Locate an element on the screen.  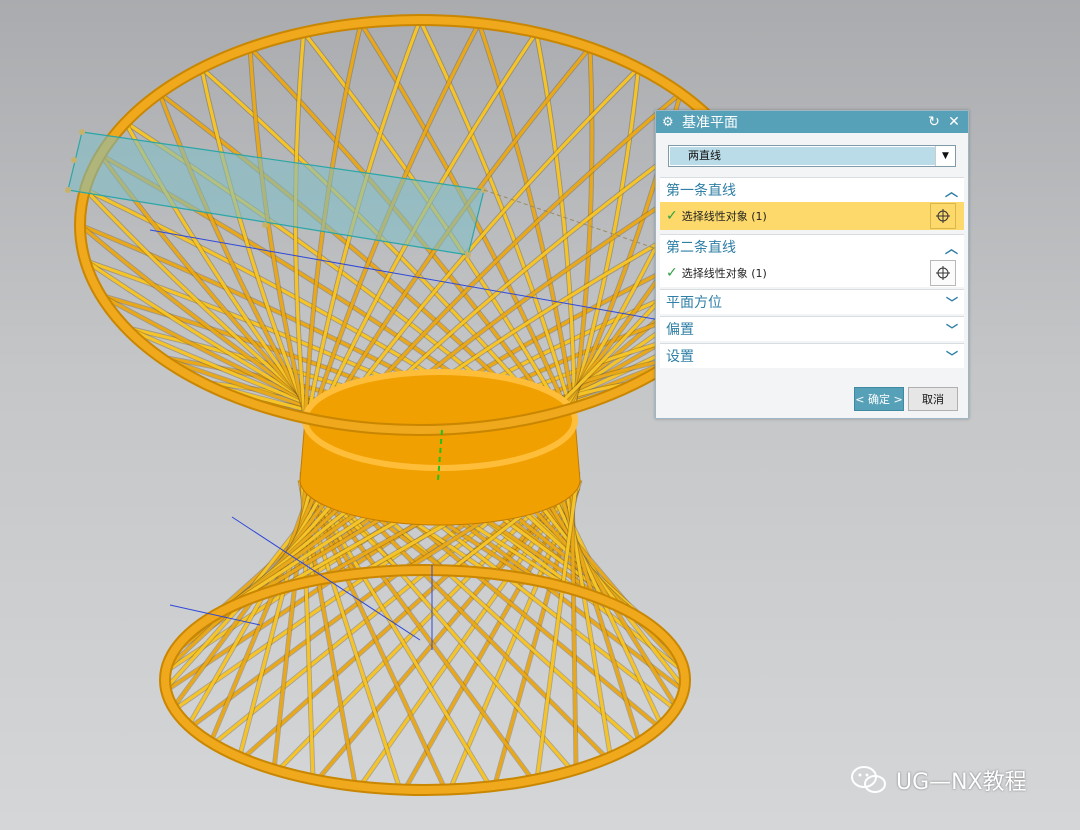
second-line-header: 第二条直线 ︿ is located at coordinates (812, 247).